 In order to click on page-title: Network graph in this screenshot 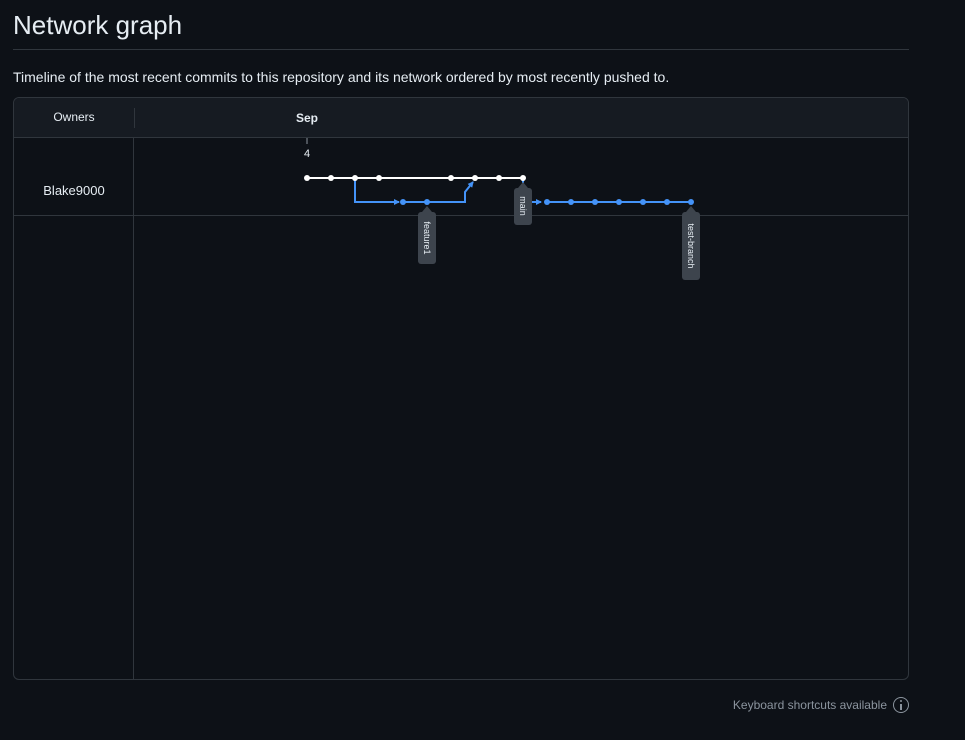, I will do `click(98, 25)`.